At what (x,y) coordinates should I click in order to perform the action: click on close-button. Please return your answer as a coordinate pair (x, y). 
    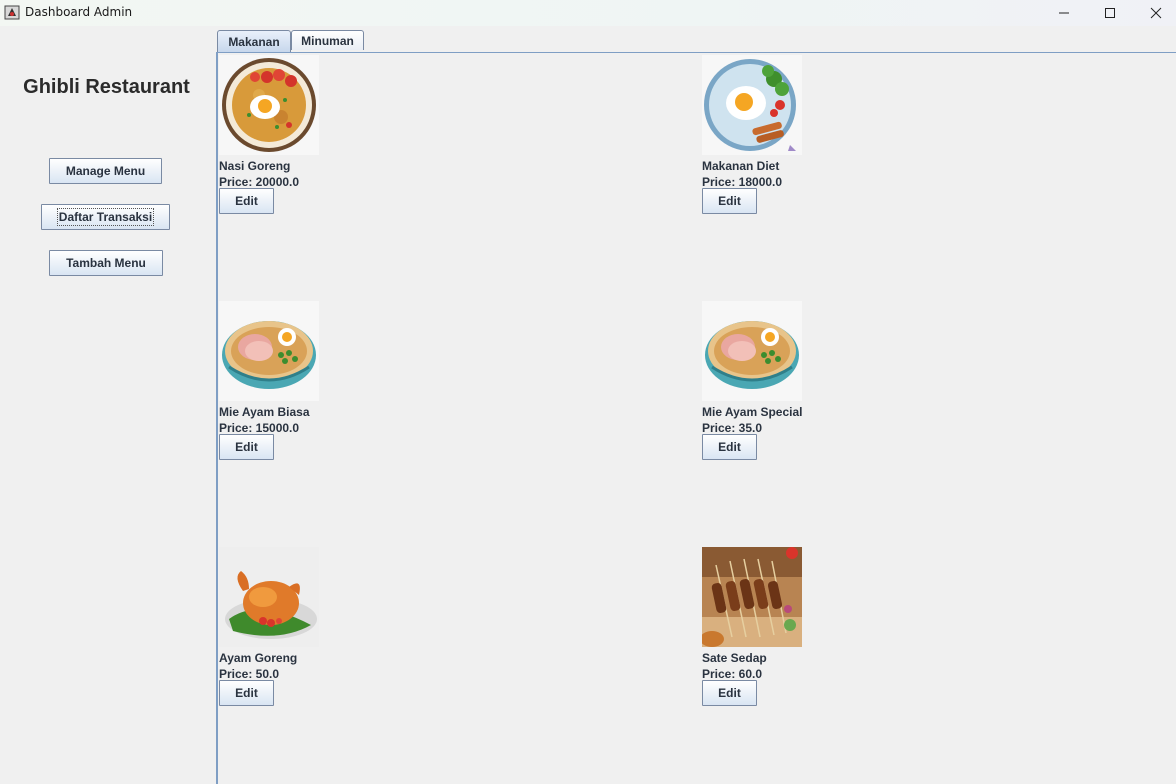
    Looking at the image, I should click on (1154, 13).